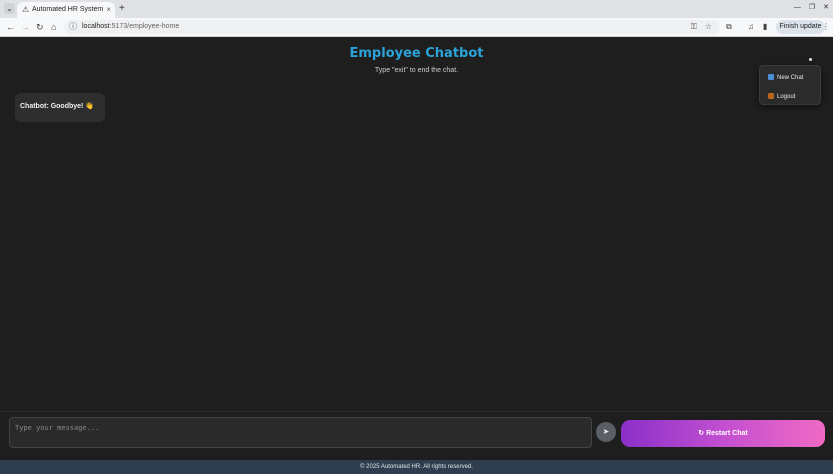 The width and height of the screenshot is (833, 474). Describe the element at coordinates (797, 8) in the screenshot. I see `minimize-icon: —` at that location.